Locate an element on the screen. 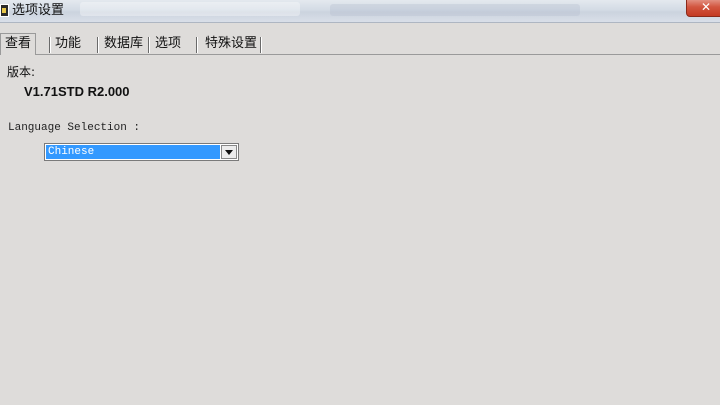 This screenshot has height=405, width=720. tab-view: 查看 is located at coordinates (18, 44).